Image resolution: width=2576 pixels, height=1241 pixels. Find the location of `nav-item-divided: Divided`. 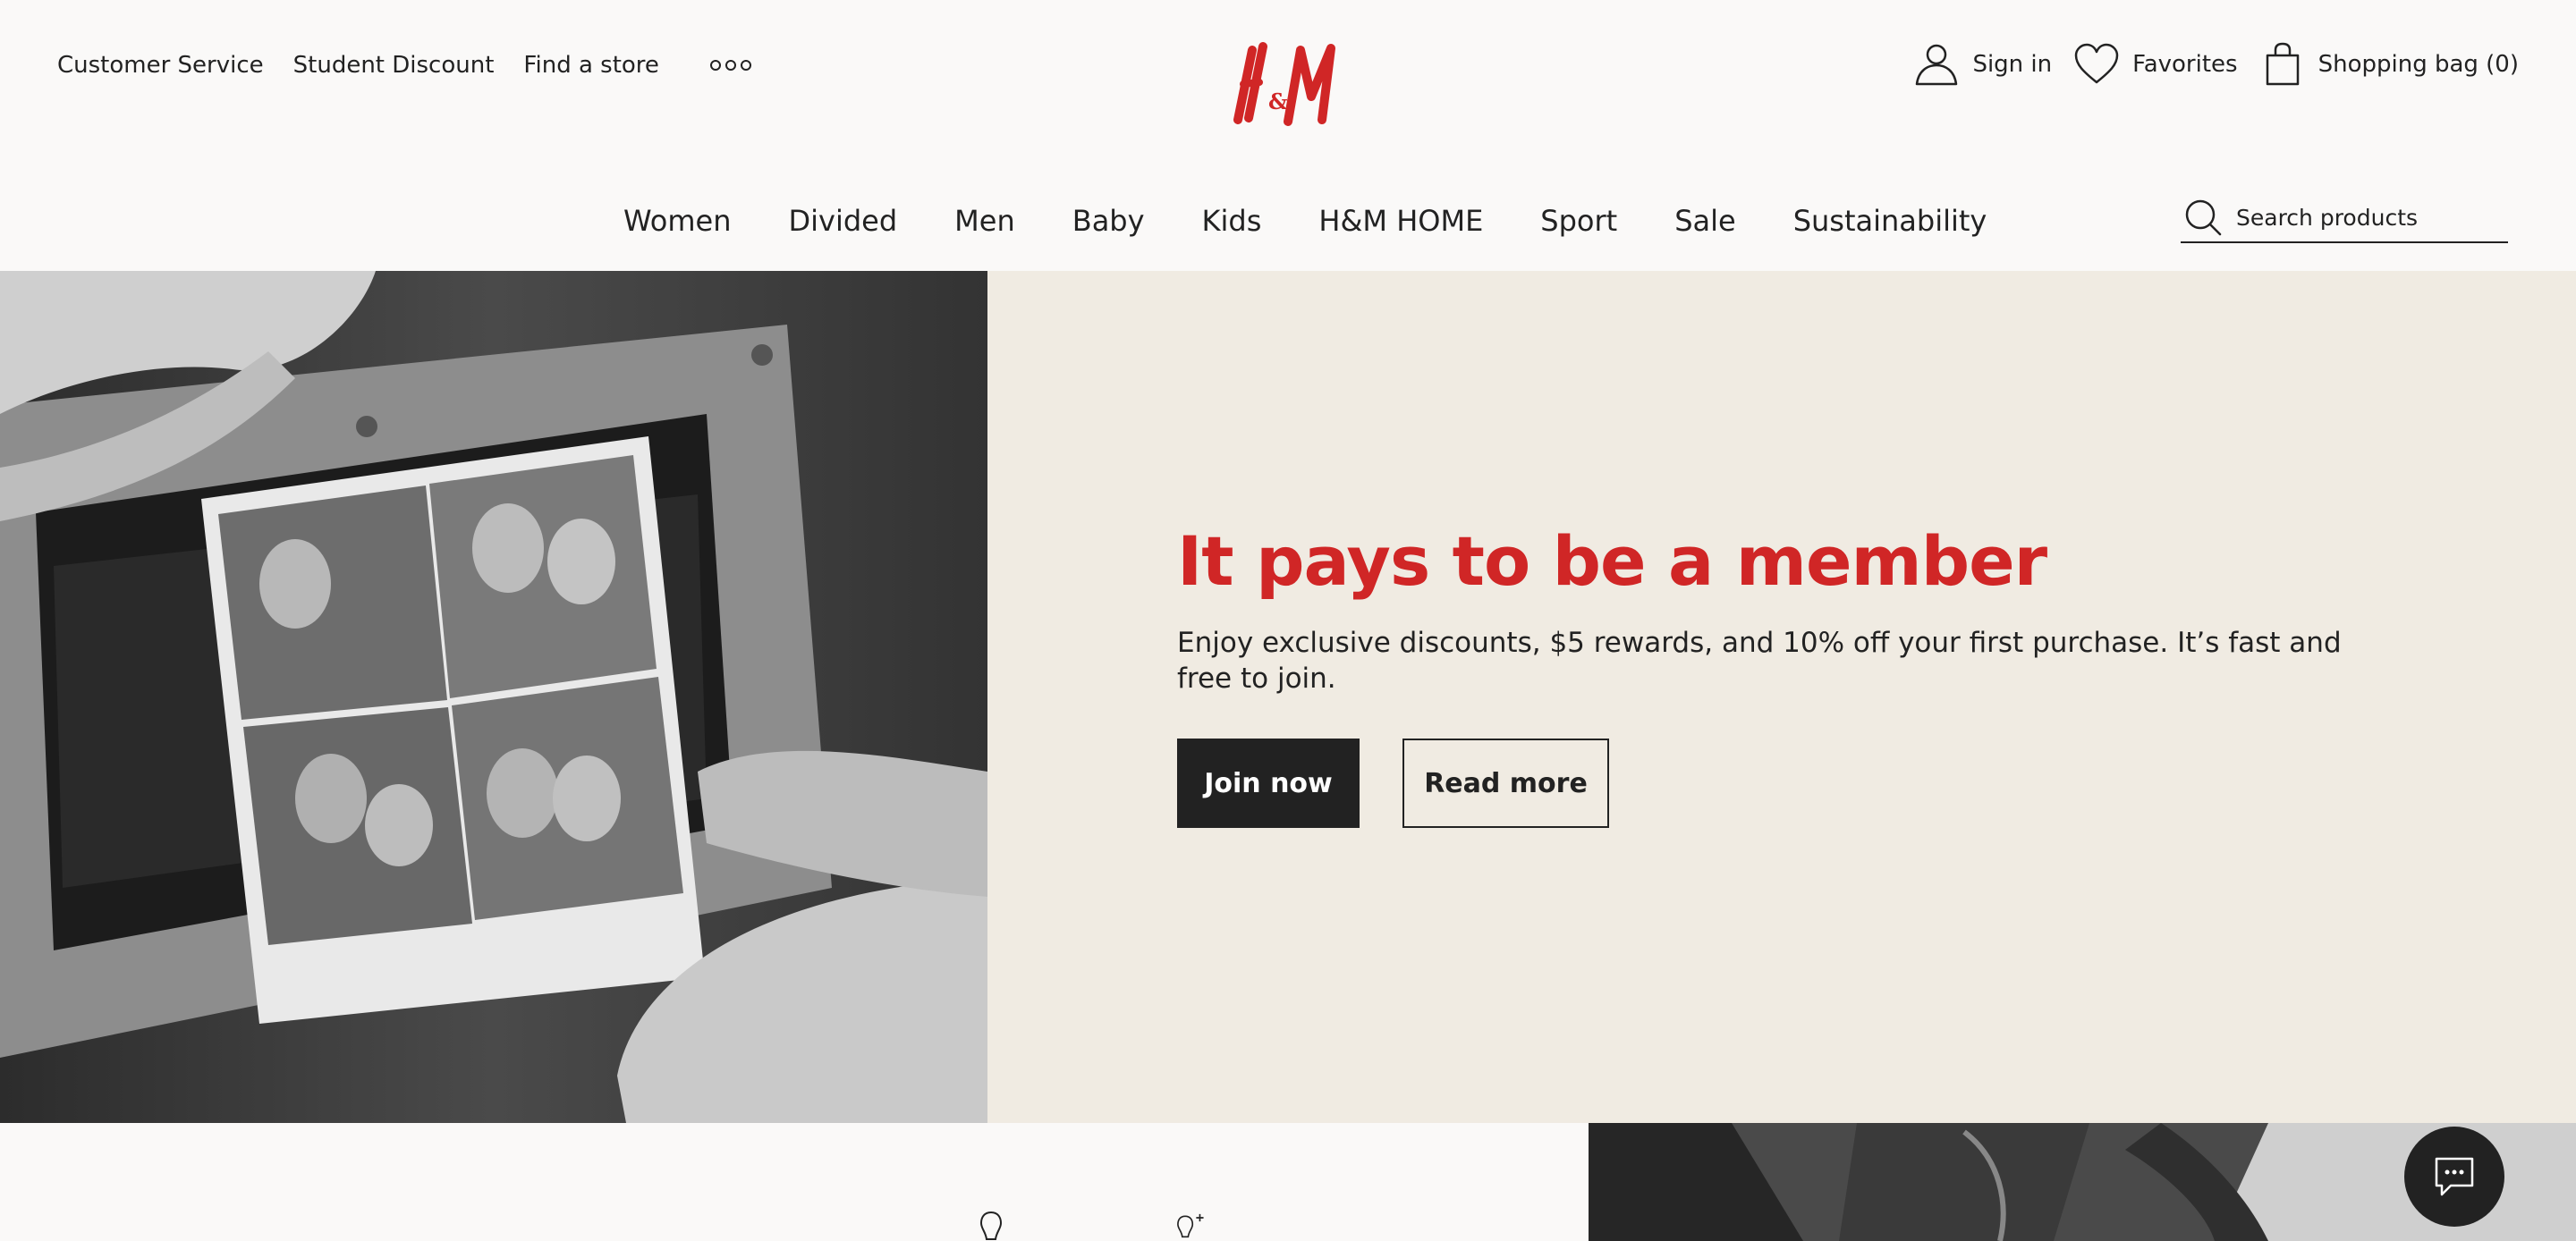

nav-item-divided: Divided is located at coordinates (842, 221).